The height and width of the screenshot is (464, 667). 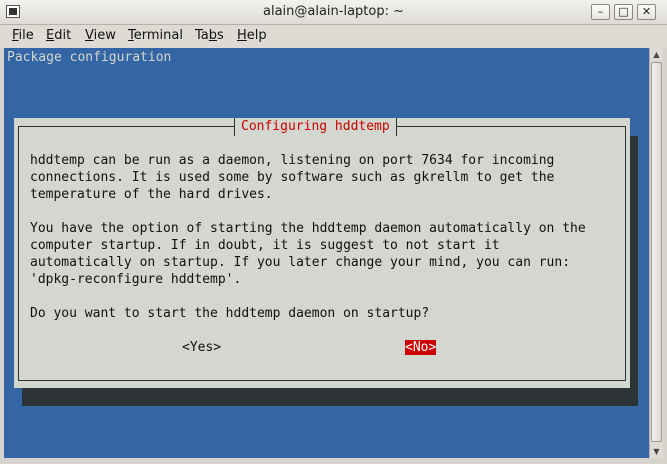 I want to click on maximize-button: □, so click(x=623, y=12).